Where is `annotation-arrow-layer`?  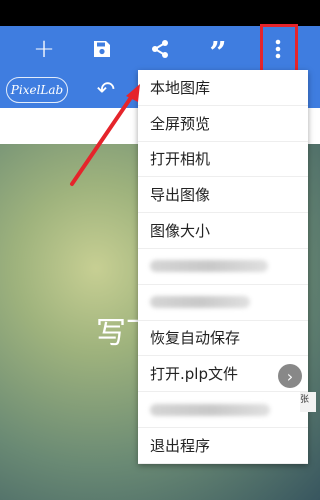
annotation-arrow-layer is located at coordinates (105, 135).